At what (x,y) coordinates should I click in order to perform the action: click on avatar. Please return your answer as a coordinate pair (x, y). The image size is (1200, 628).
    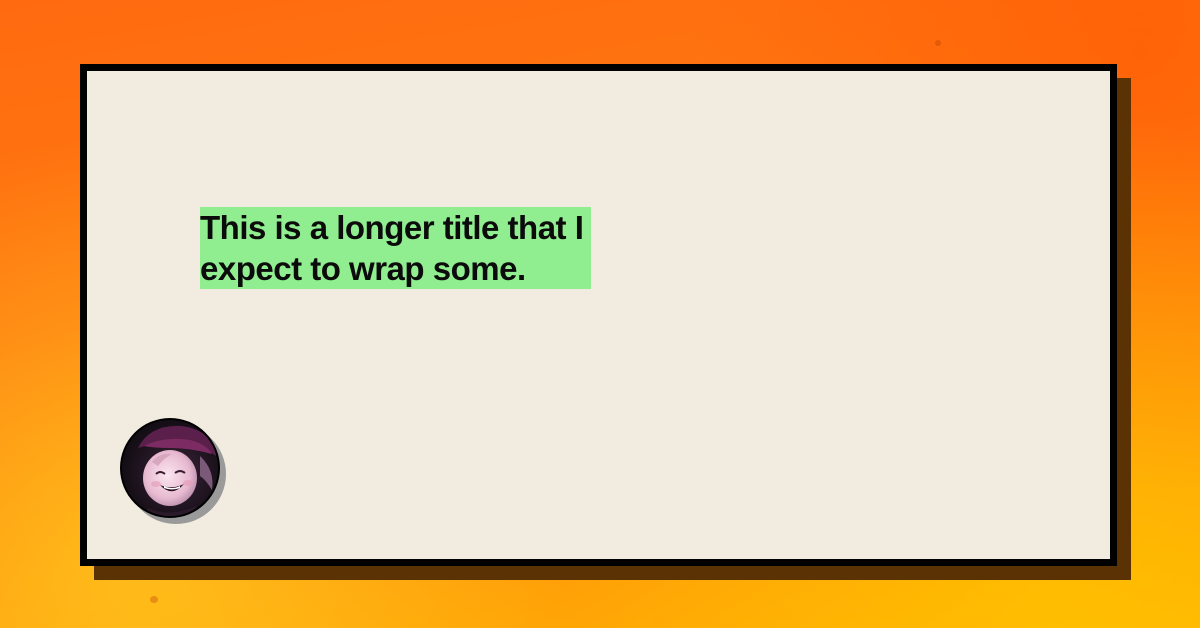
    Looking at the image, I should click on (173, 471).